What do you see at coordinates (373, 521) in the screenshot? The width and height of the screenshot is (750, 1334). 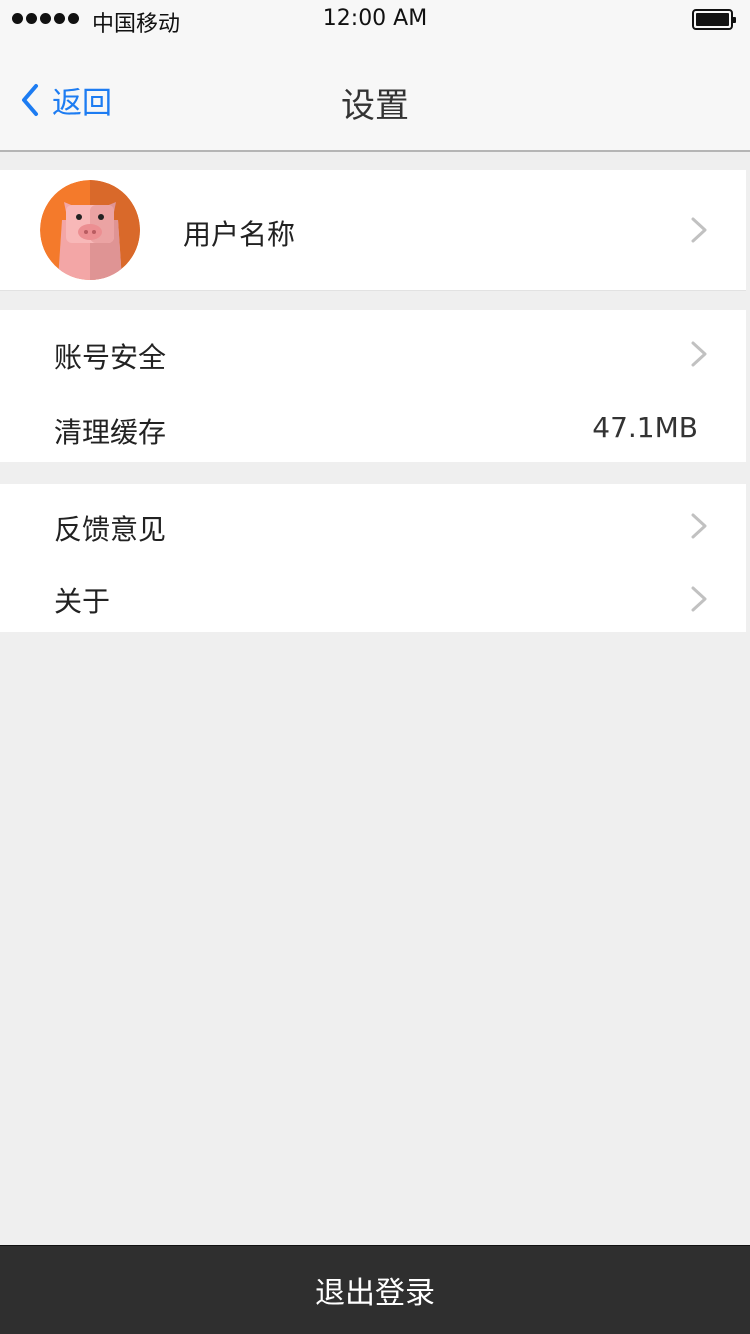 I see `feedback-row: 反馈意见` at bounding box center [373, 521].